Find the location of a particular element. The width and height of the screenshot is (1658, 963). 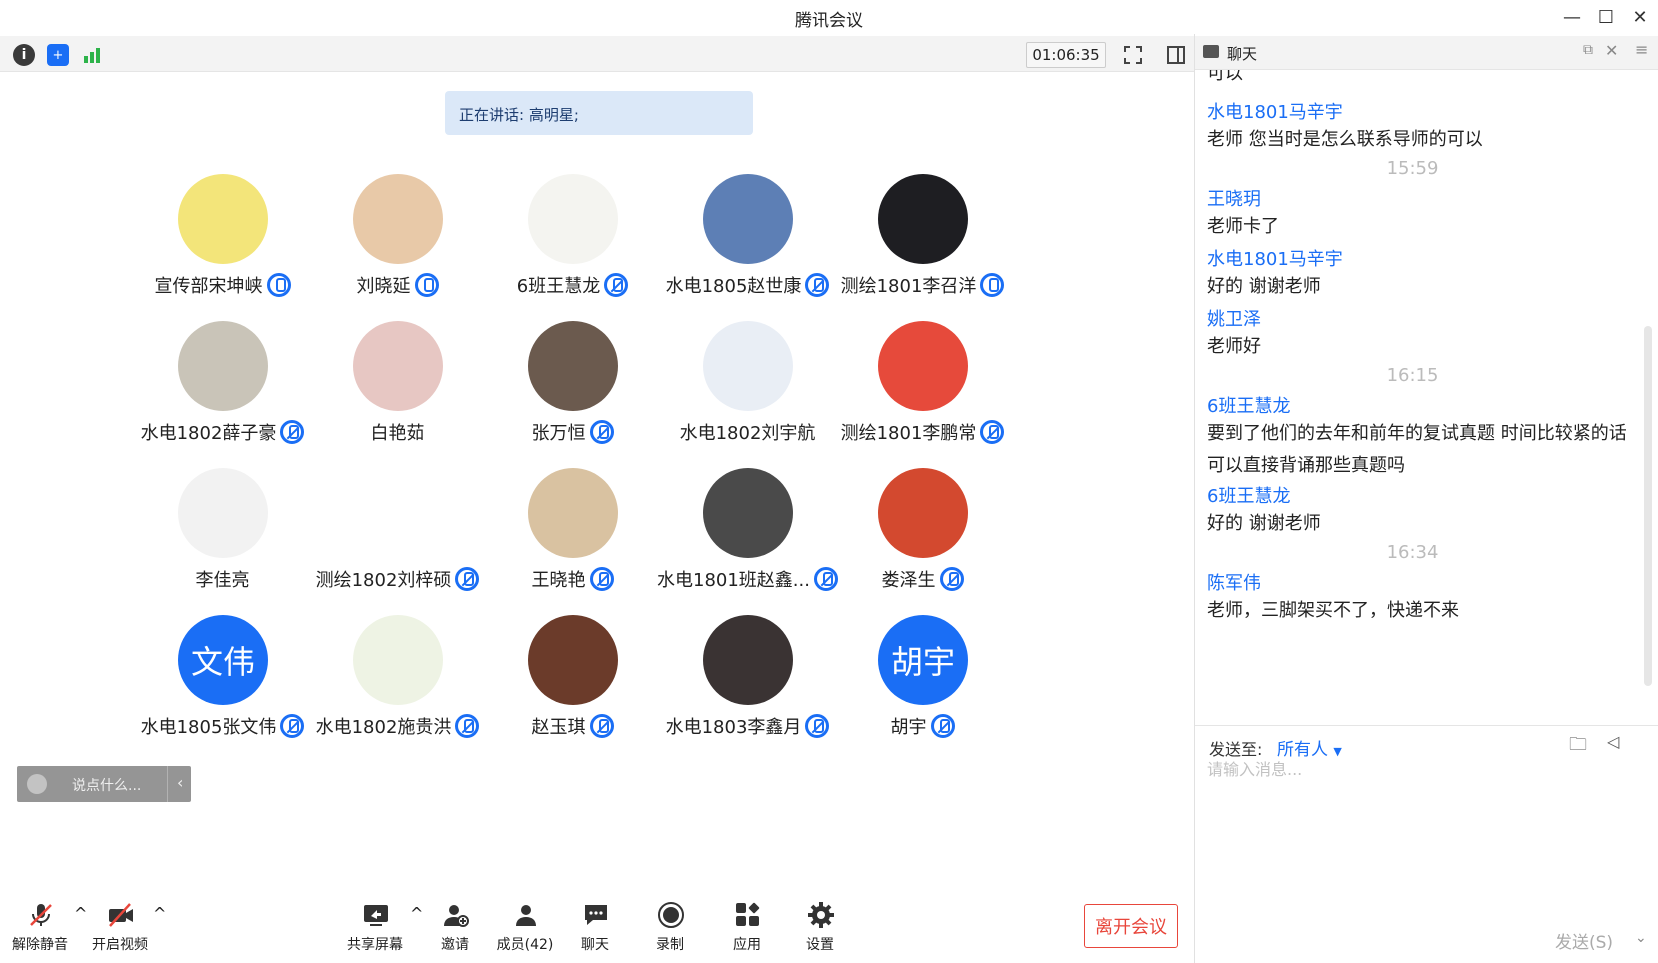

say-something-box: 说点什么... ‹ is located at coordinates (104, 784).